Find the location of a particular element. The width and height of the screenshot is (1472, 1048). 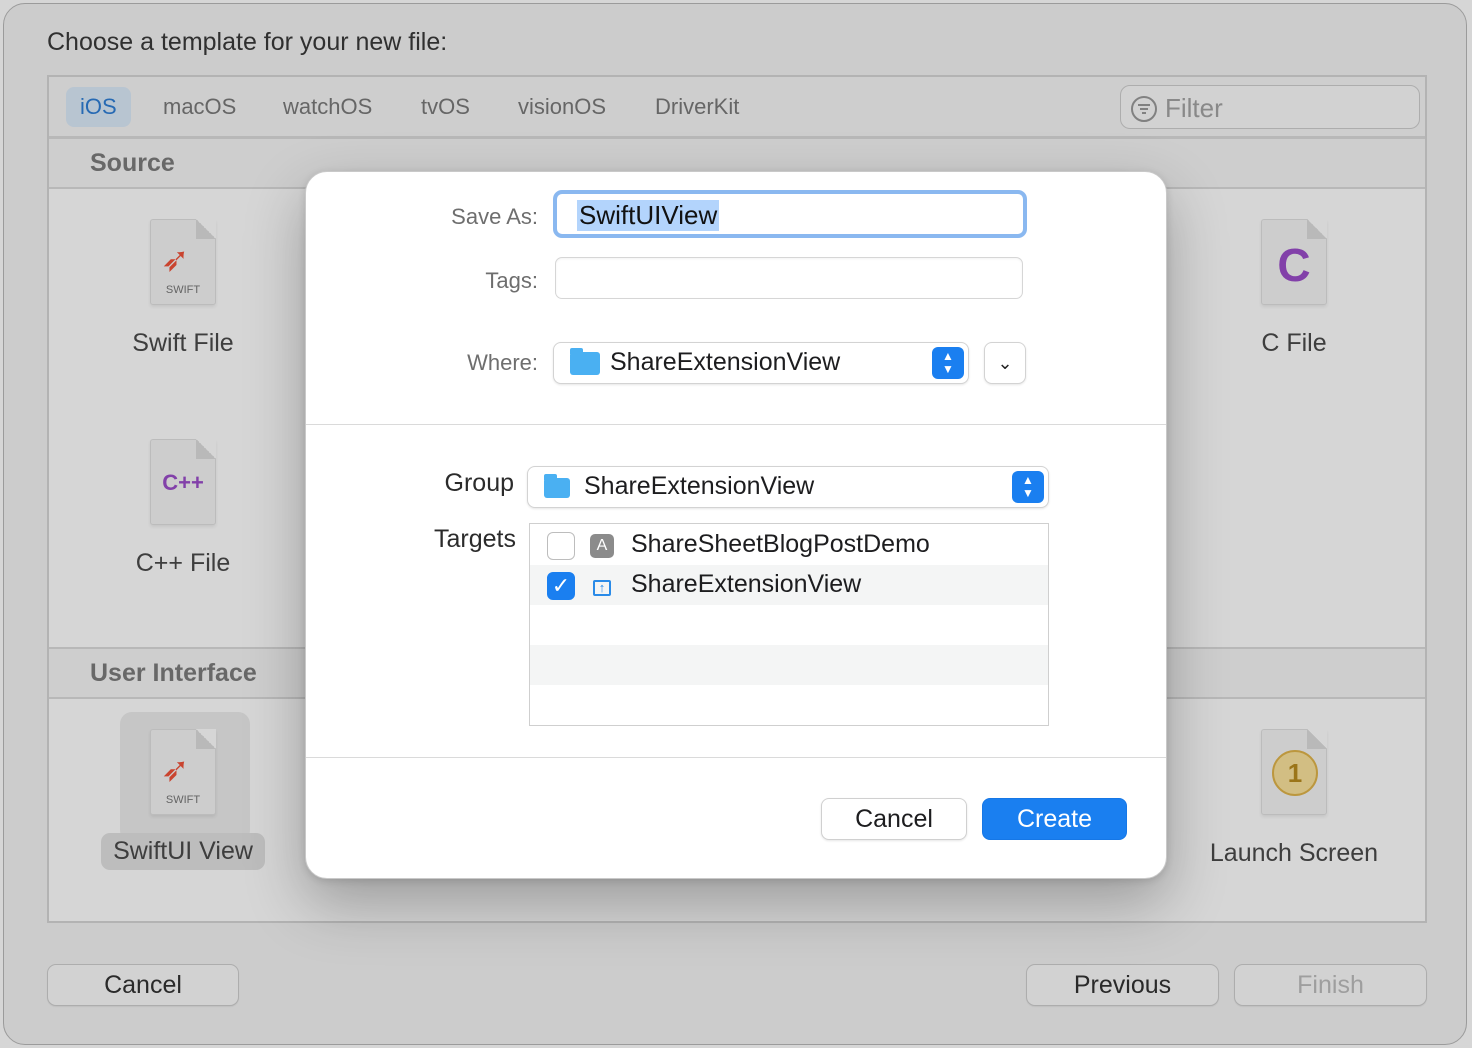

cancel-button: Cancel is located at coordinates (894, 819).